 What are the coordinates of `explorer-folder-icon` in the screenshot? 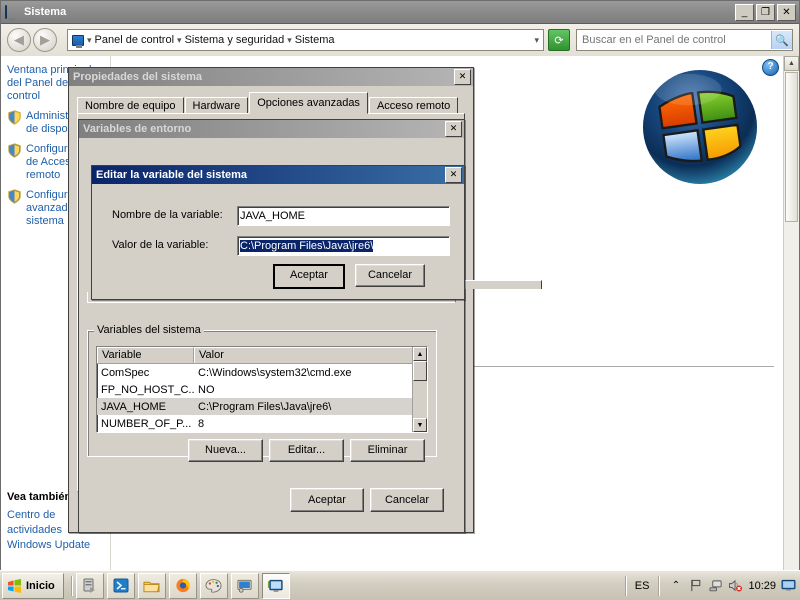 It's located at (151, 585).